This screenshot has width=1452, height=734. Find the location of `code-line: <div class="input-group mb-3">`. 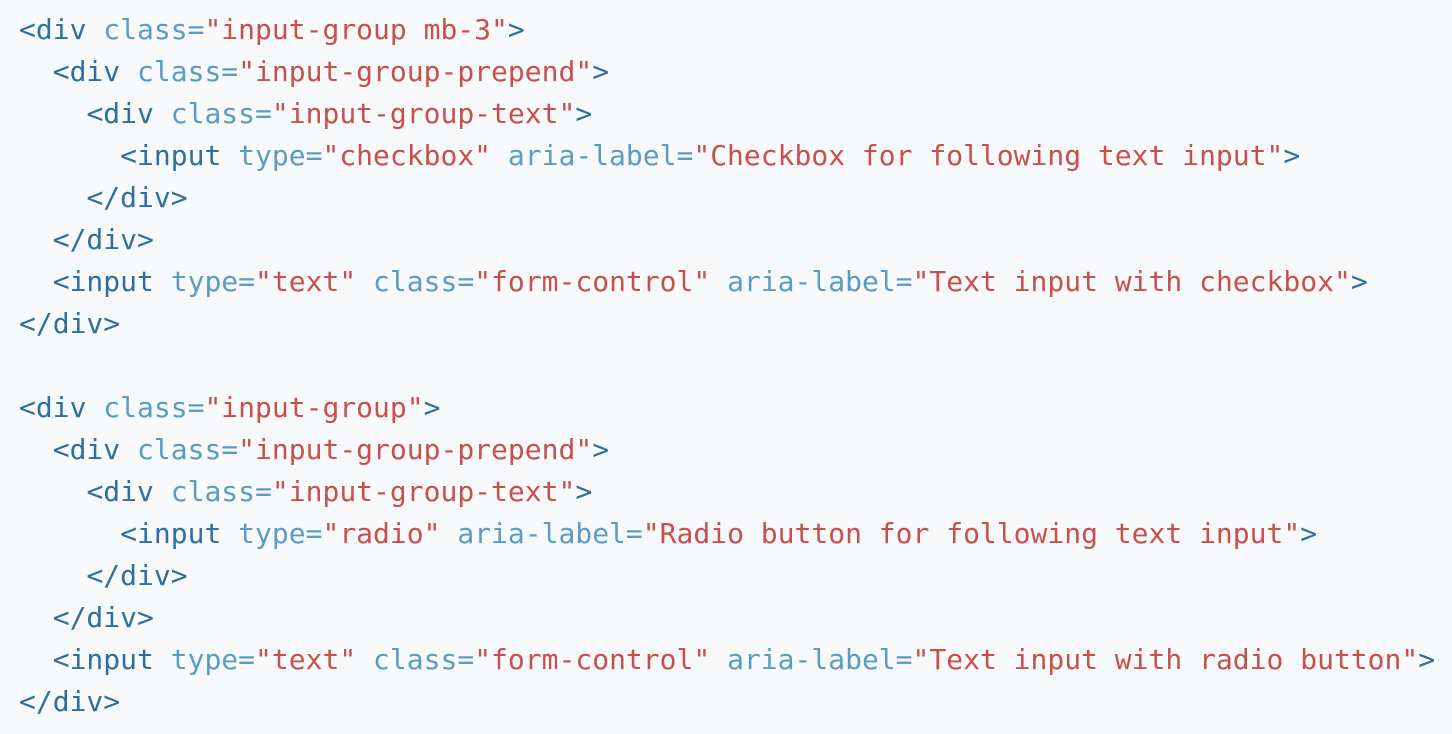

code-line: <div class="input-group mb-3"> is located at coordinates (735, 30).